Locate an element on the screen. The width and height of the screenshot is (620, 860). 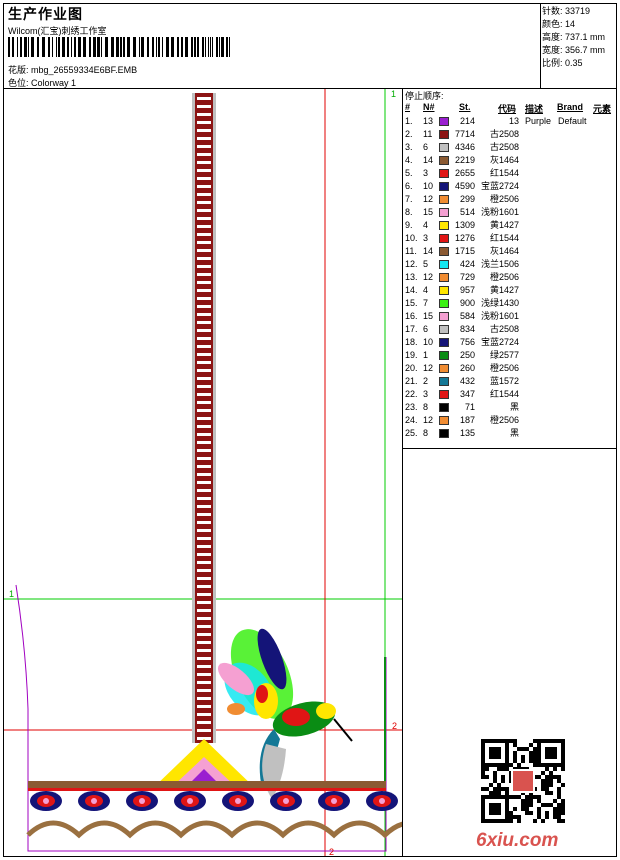
row-code: 橙2506 is located at coordinates (504, 368).